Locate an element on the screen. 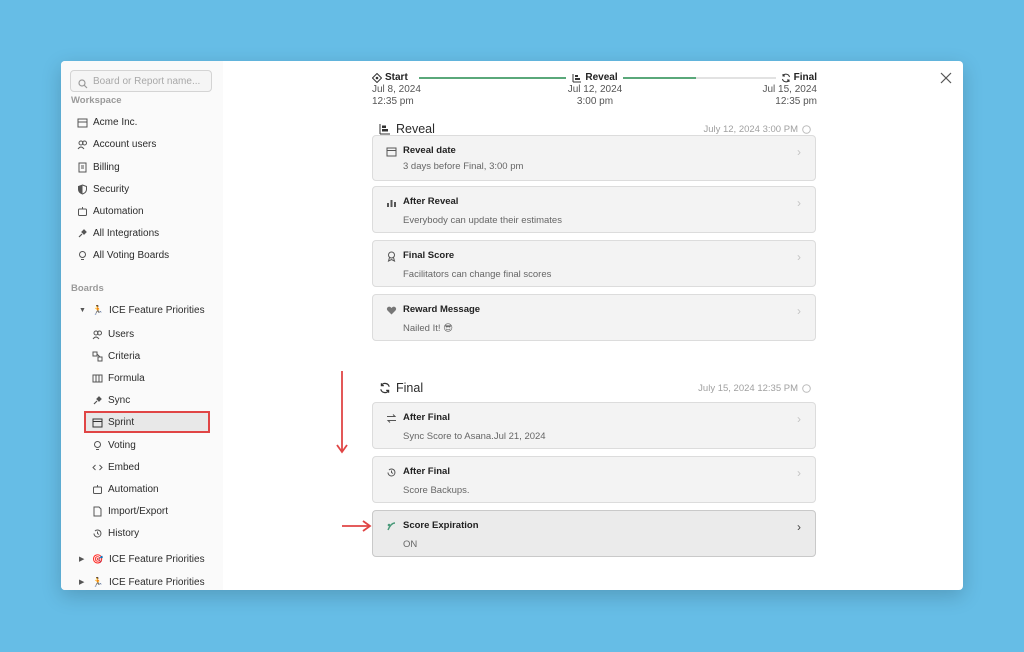 The height and width of the screenshot is (652, 1024). final-section-title: Final is located at coordinates (410, 388).